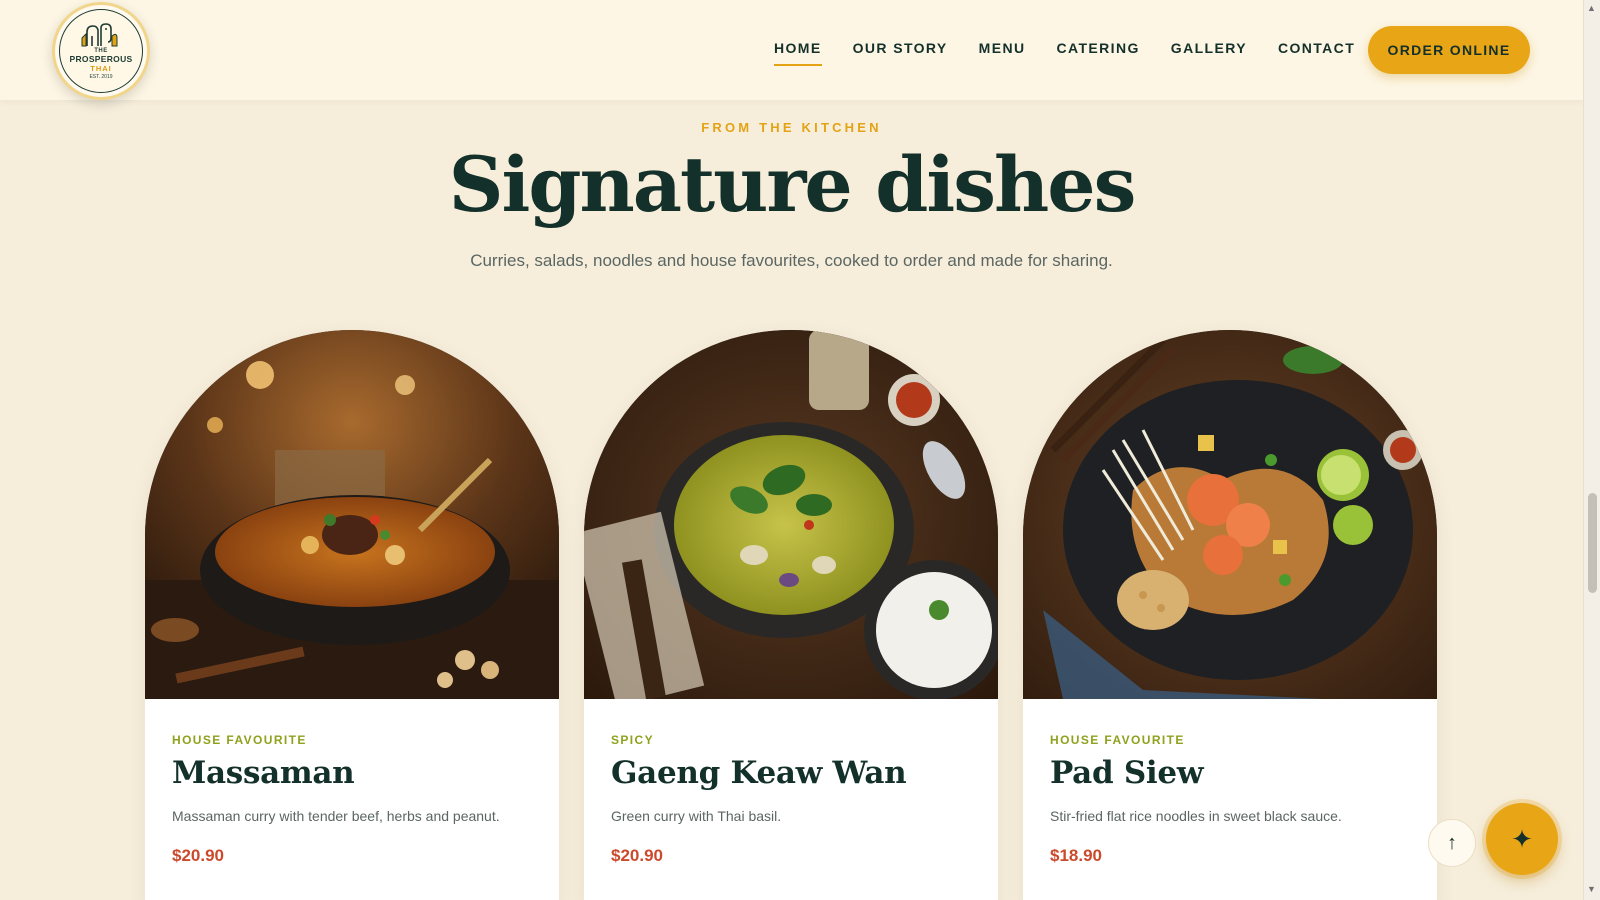  Describe the element at coordinates (352, 514) in the screenshot. I see `massaman-curry-photo` at that location.